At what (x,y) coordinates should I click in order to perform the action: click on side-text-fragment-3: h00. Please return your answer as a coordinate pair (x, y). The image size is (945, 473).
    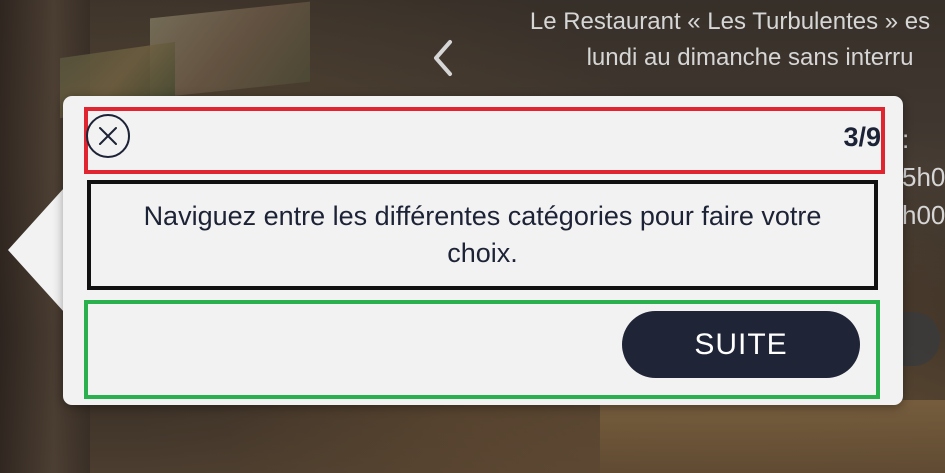
    Looking at the image, I should click on (923, 215).